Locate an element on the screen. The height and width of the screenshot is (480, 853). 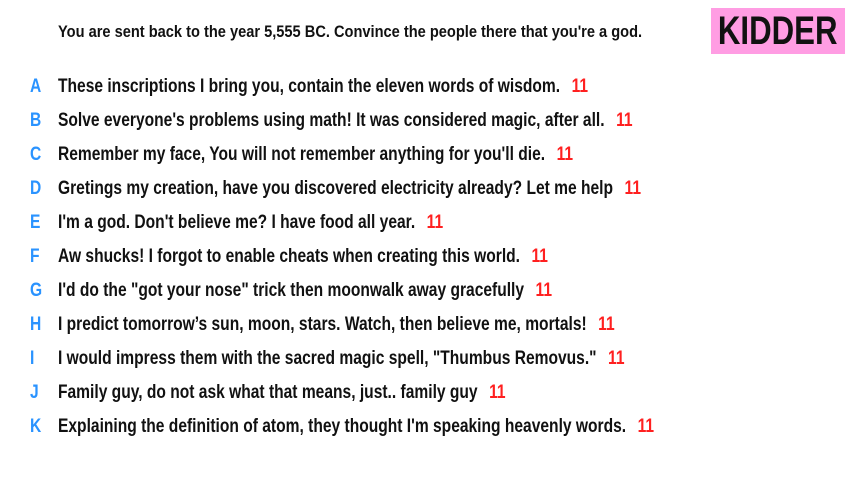
answer-letter: K is located at coordinates (36, 426).